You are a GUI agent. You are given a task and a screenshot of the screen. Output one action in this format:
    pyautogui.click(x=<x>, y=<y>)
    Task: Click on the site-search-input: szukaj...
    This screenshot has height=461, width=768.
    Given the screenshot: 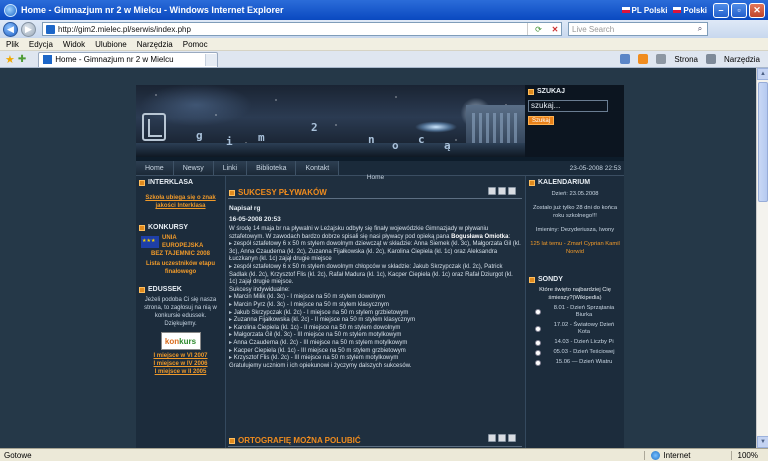 What is the action you would take?
    pyautogui.click(x=568, y=106)
    